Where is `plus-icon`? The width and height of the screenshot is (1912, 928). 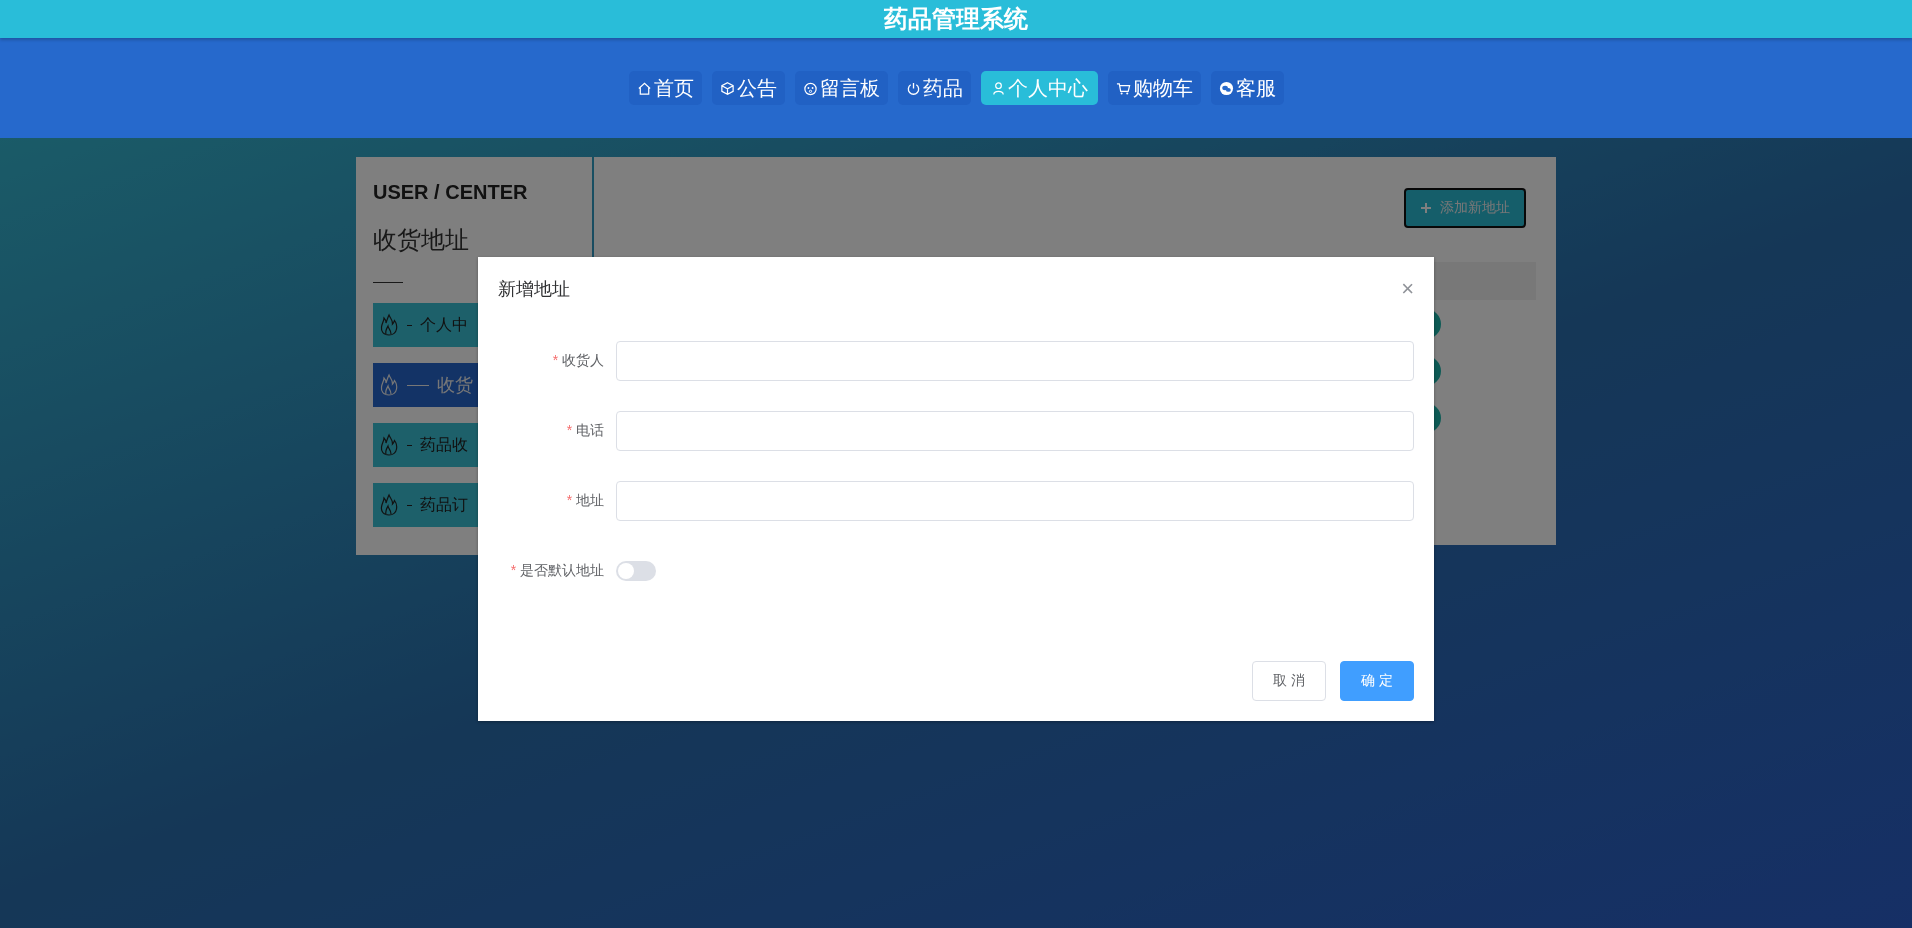
plus-icon is located at coordinates (1426, 208).